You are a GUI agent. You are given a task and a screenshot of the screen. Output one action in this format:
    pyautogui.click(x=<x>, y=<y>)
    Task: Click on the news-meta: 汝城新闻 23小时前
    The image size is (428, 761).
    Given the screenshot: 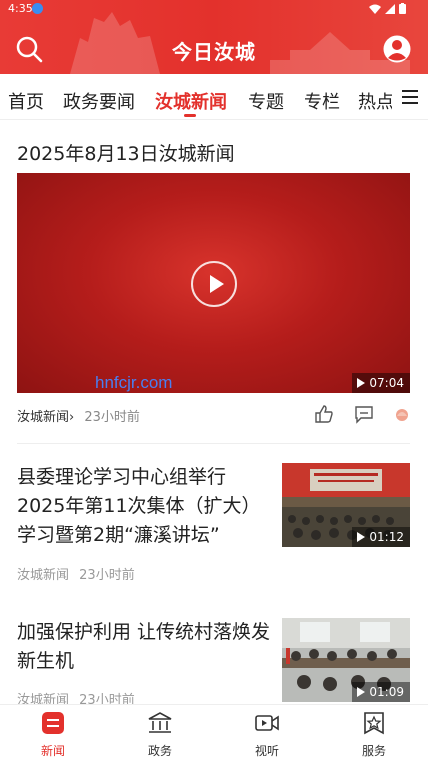 What is the action you would take?
    pyautogui.click(x=76, y=573)
    